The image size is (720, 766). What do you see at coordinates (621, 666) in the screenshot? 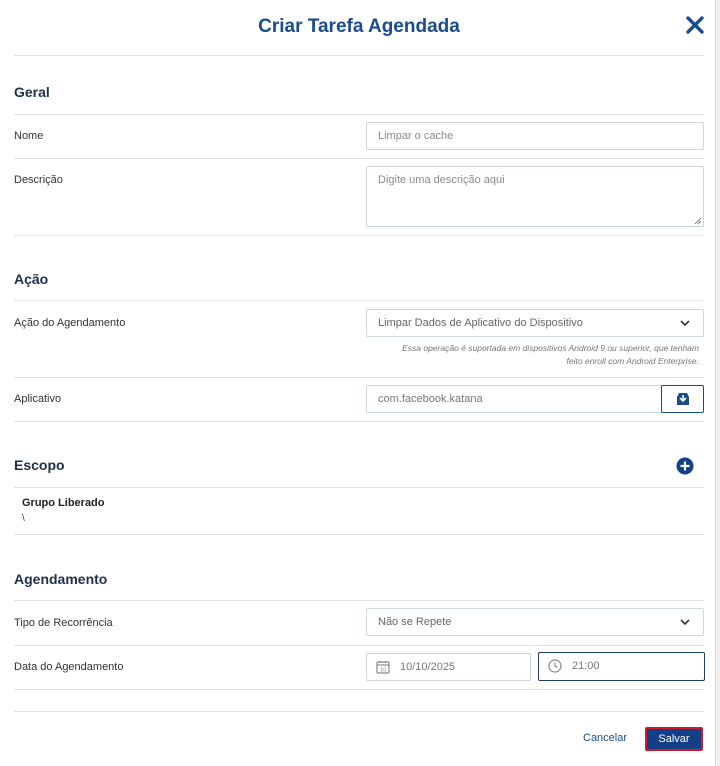
I see `schedule-time-input: 21:00` at bounding box center [621, 666].